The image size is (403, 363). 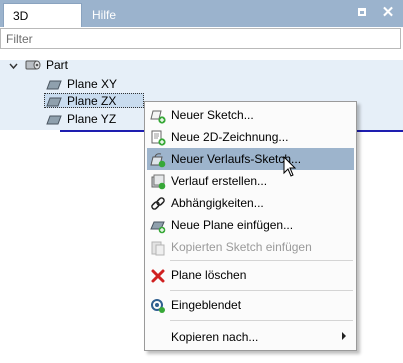 I want to click on filter-box, so click(x=200, y=38).